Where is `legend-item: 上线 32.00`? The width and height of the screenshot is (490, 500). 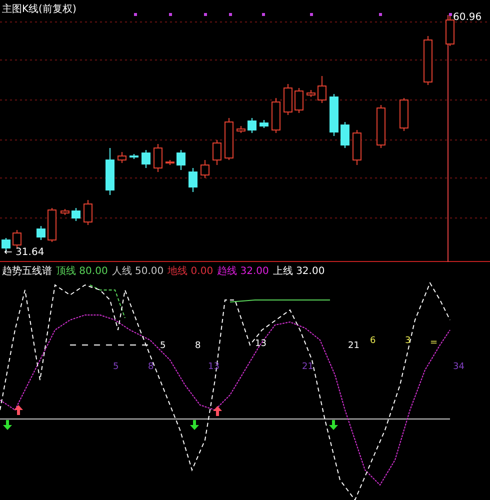 legend-item: 上线 32.00 is located at coordinates (298, 271).